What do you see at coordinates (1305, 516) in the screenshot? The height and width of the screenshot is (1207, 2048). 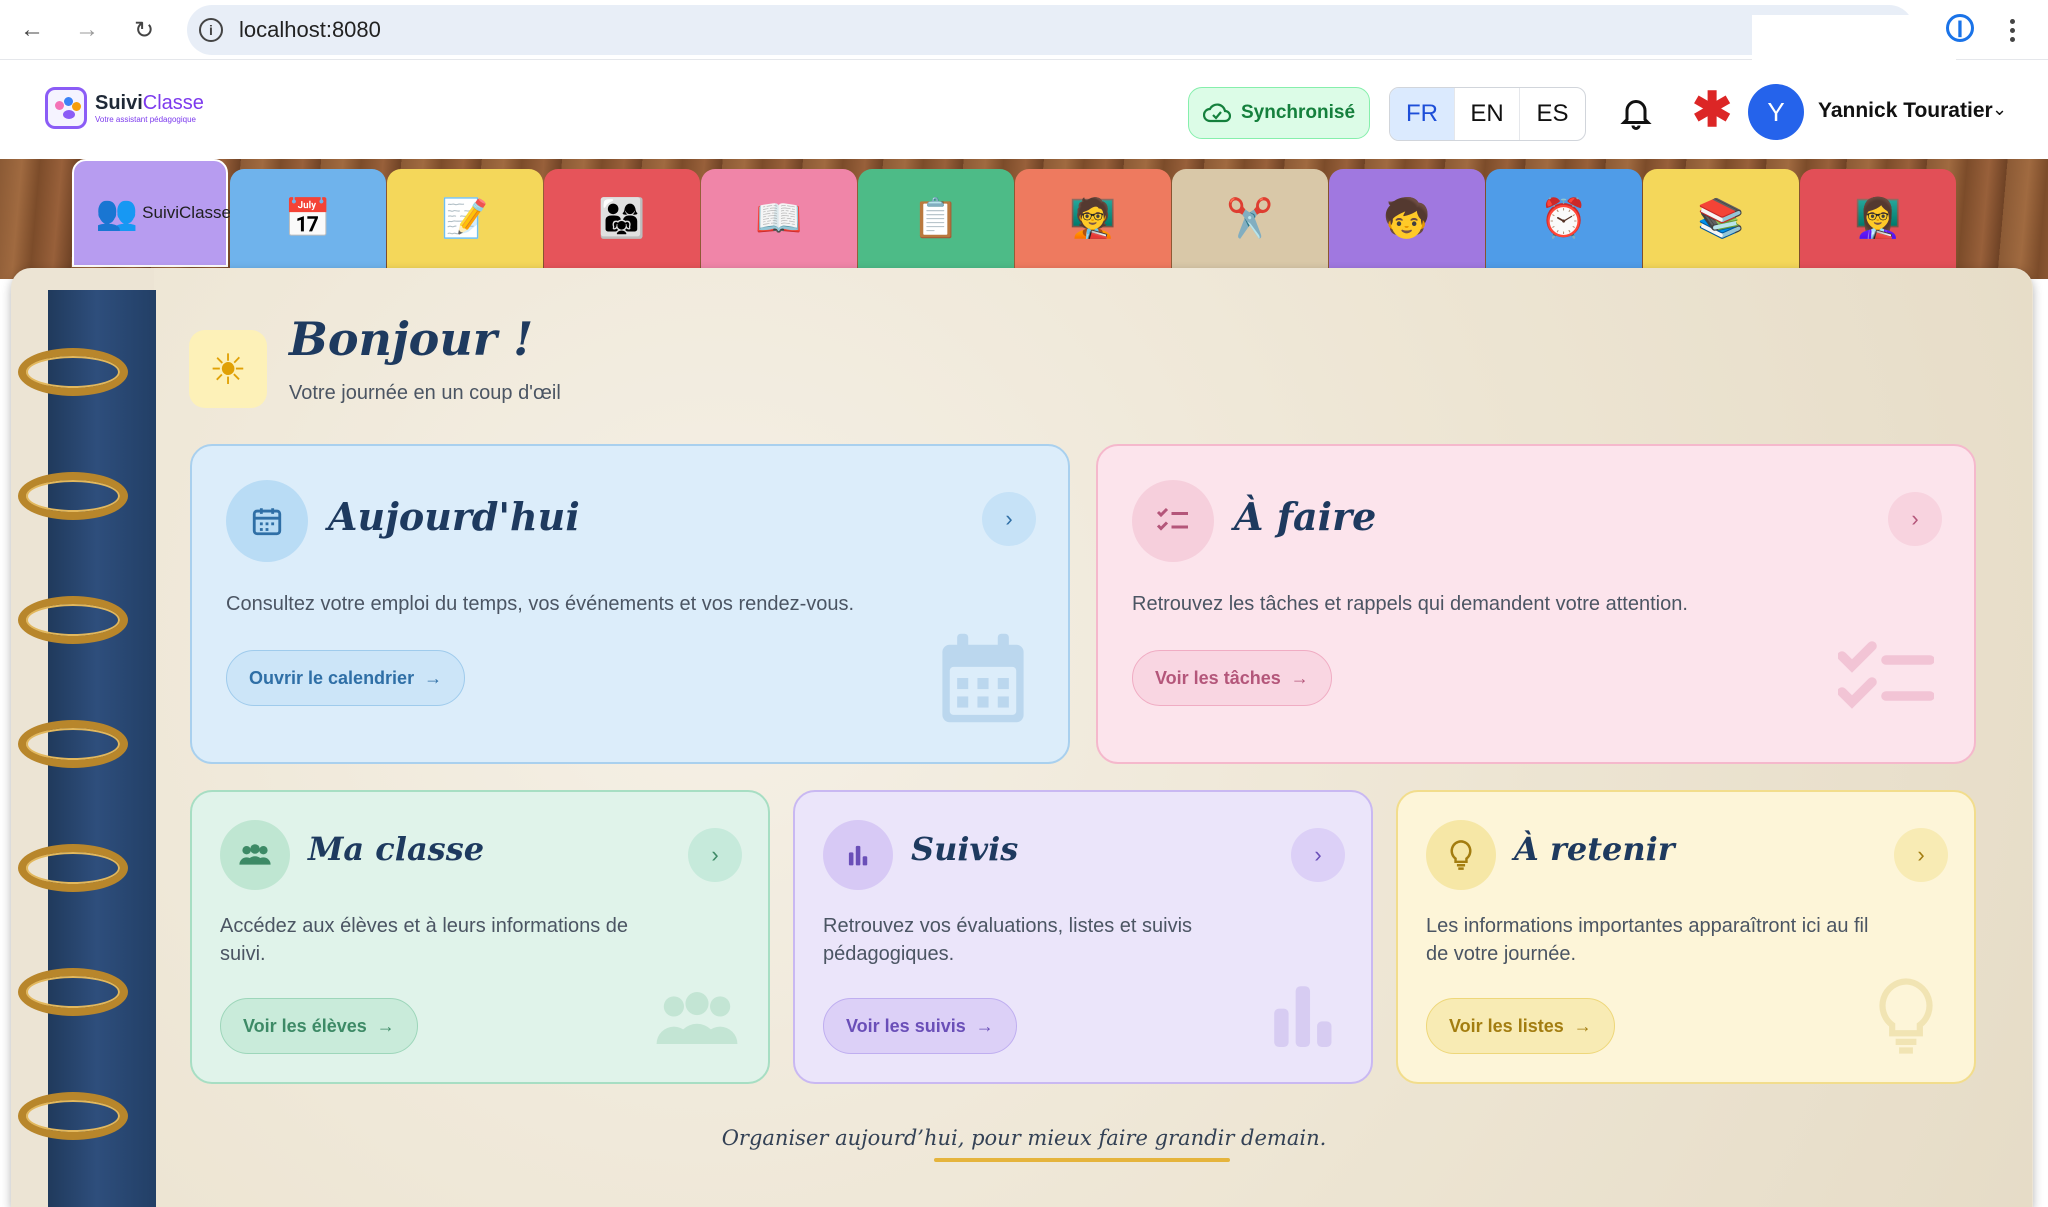 I see `card-todo-title: À faire` at bounding box center [1305, 516].